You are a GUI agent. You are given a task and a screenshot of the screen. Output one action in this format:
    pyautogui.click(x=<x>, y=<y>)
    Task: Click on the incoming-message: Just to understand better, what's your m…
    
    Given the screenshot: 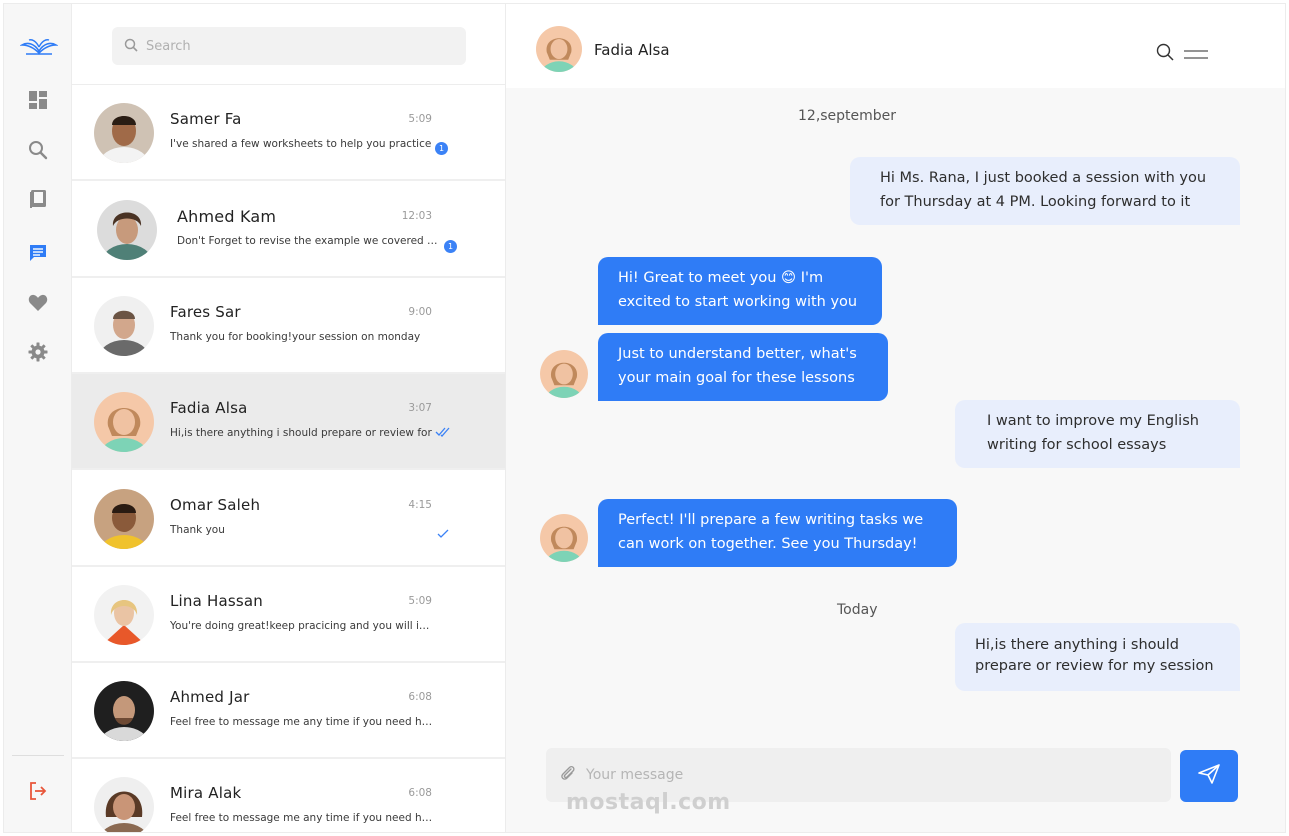 What is the action you would take?
    pyautogui.click(x=743, y=367)
    